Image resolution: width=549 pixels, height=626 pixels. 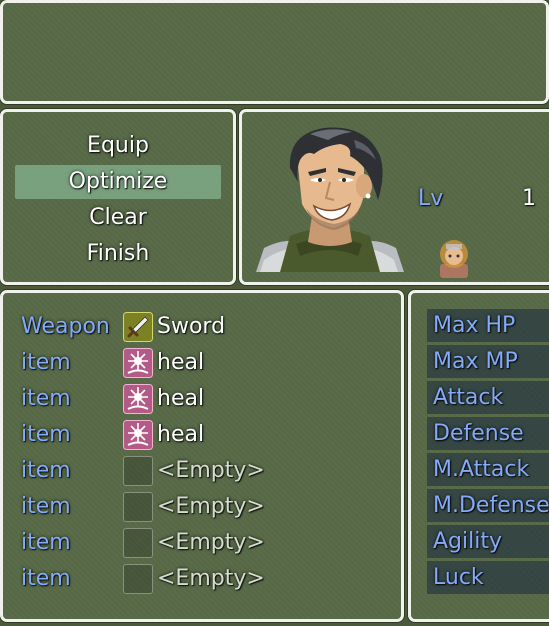 I want to click on param-row-luck: Luck, so click(x=488, y=577).